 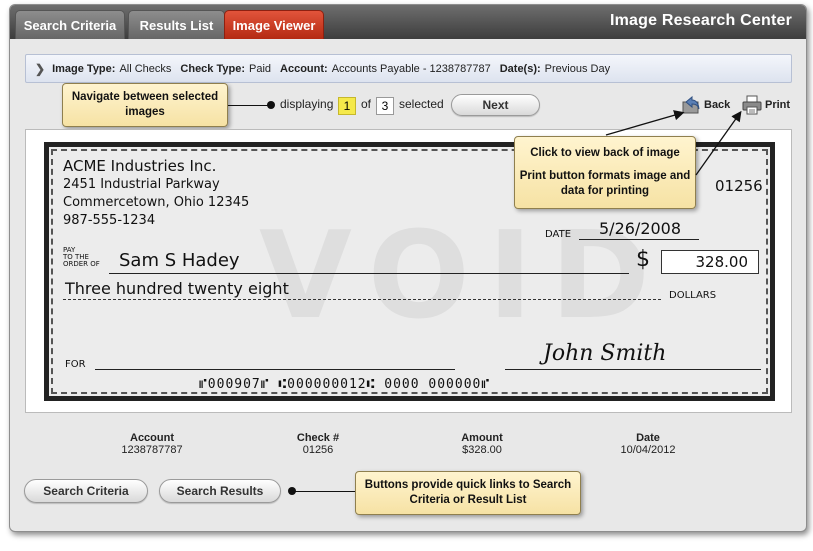 I want to click on check-type-label: Check Type:, so click(x=212, y=68).